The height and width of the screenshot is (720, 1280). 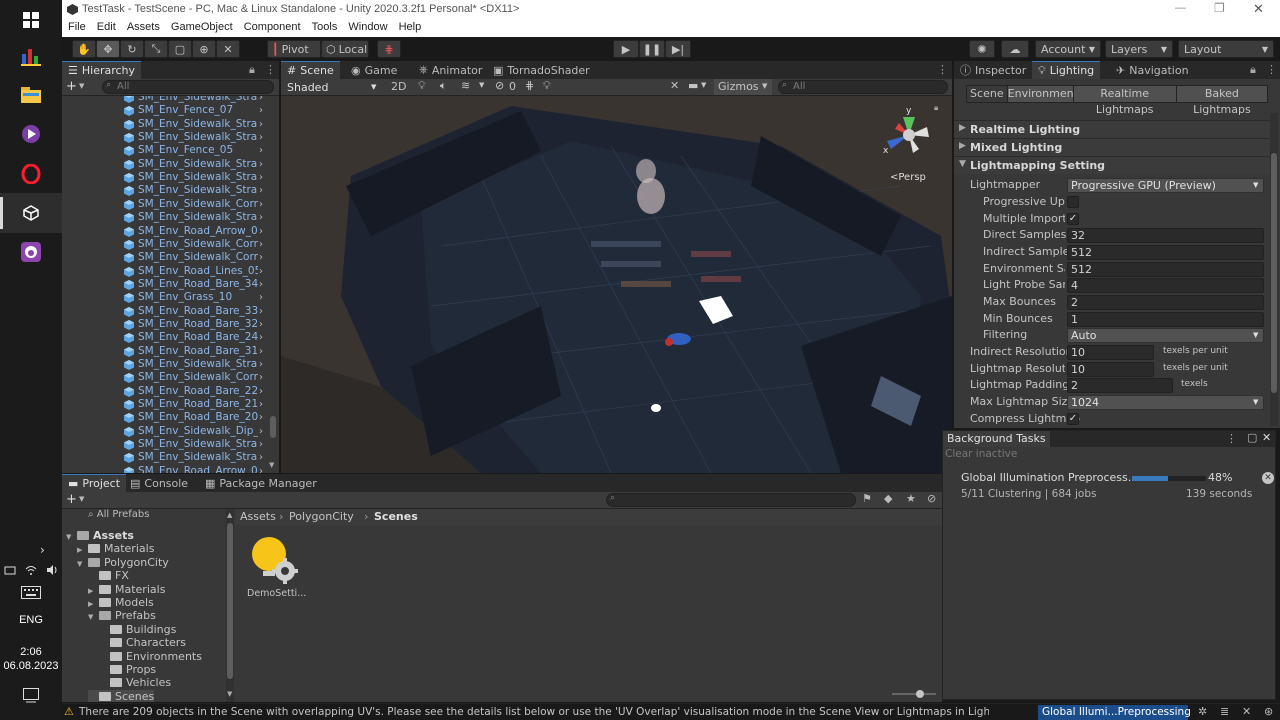 What do you see at coordinates (31, 652) in the screenshot?
I see `clock-time: 2:06` at bounding box center [31, 652].